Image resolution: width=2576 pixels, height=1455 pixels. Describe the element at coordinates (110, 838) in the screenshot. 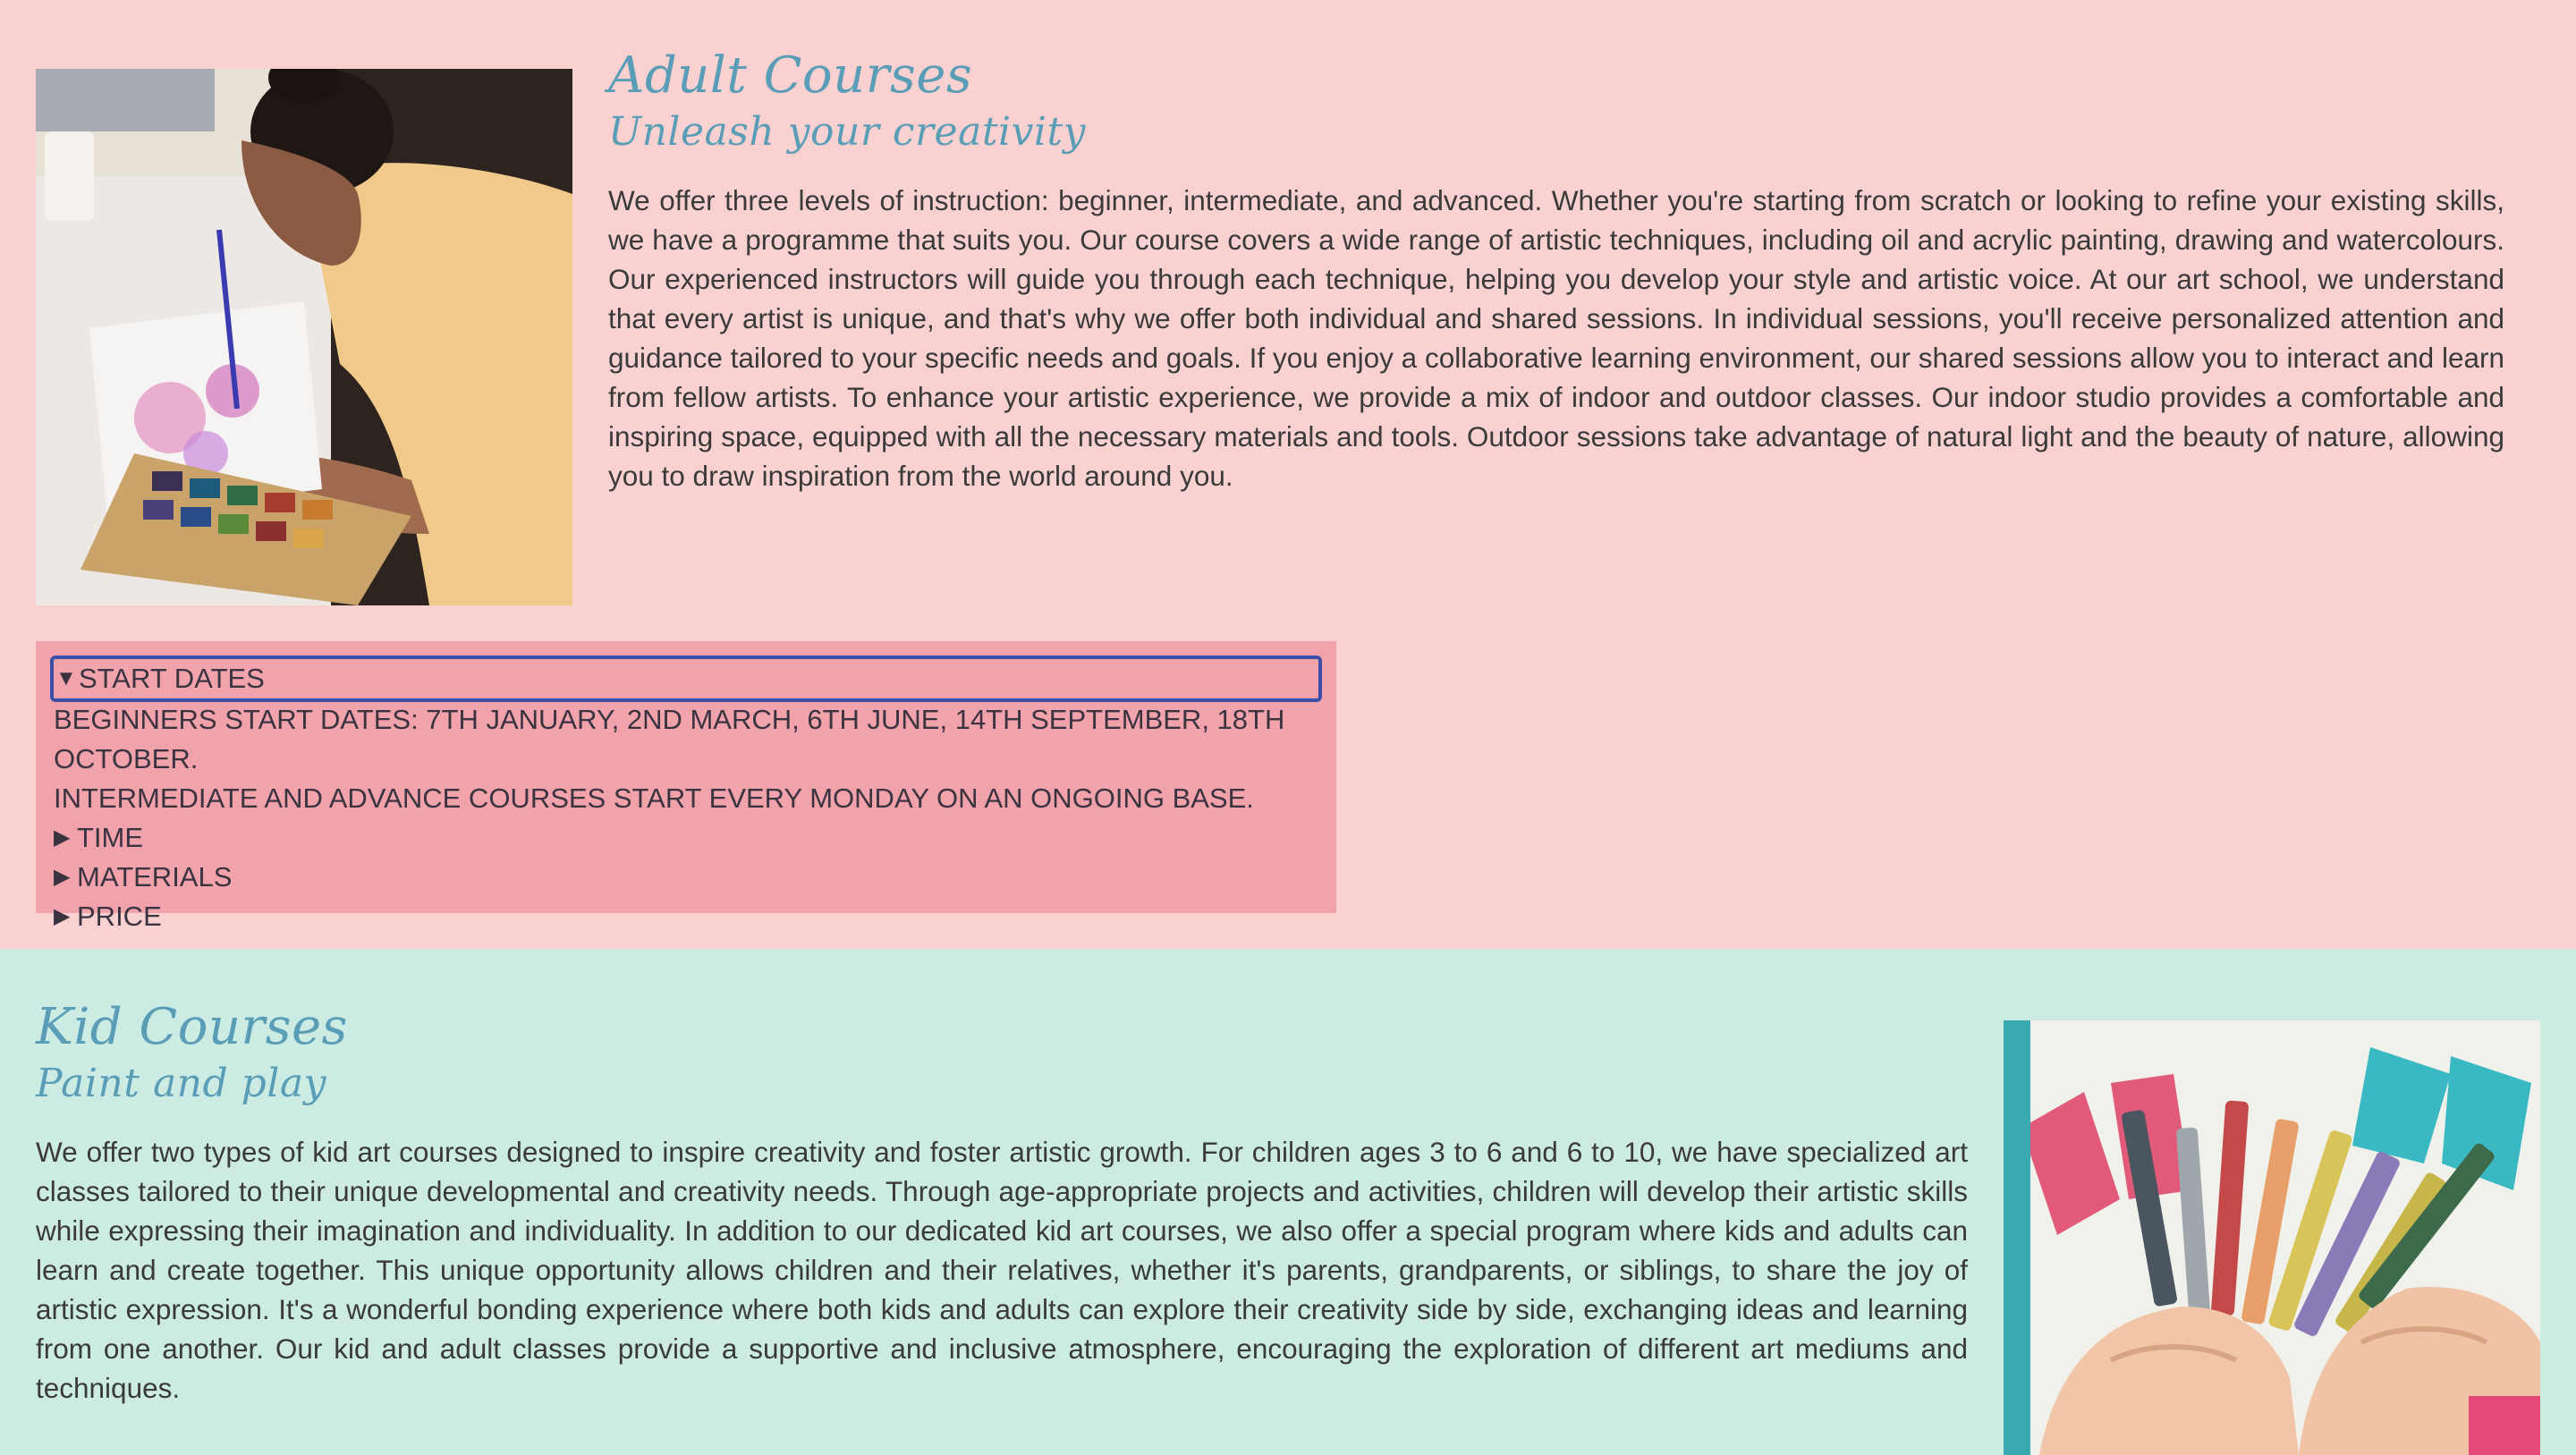

I see `time-label: Time` at that location.